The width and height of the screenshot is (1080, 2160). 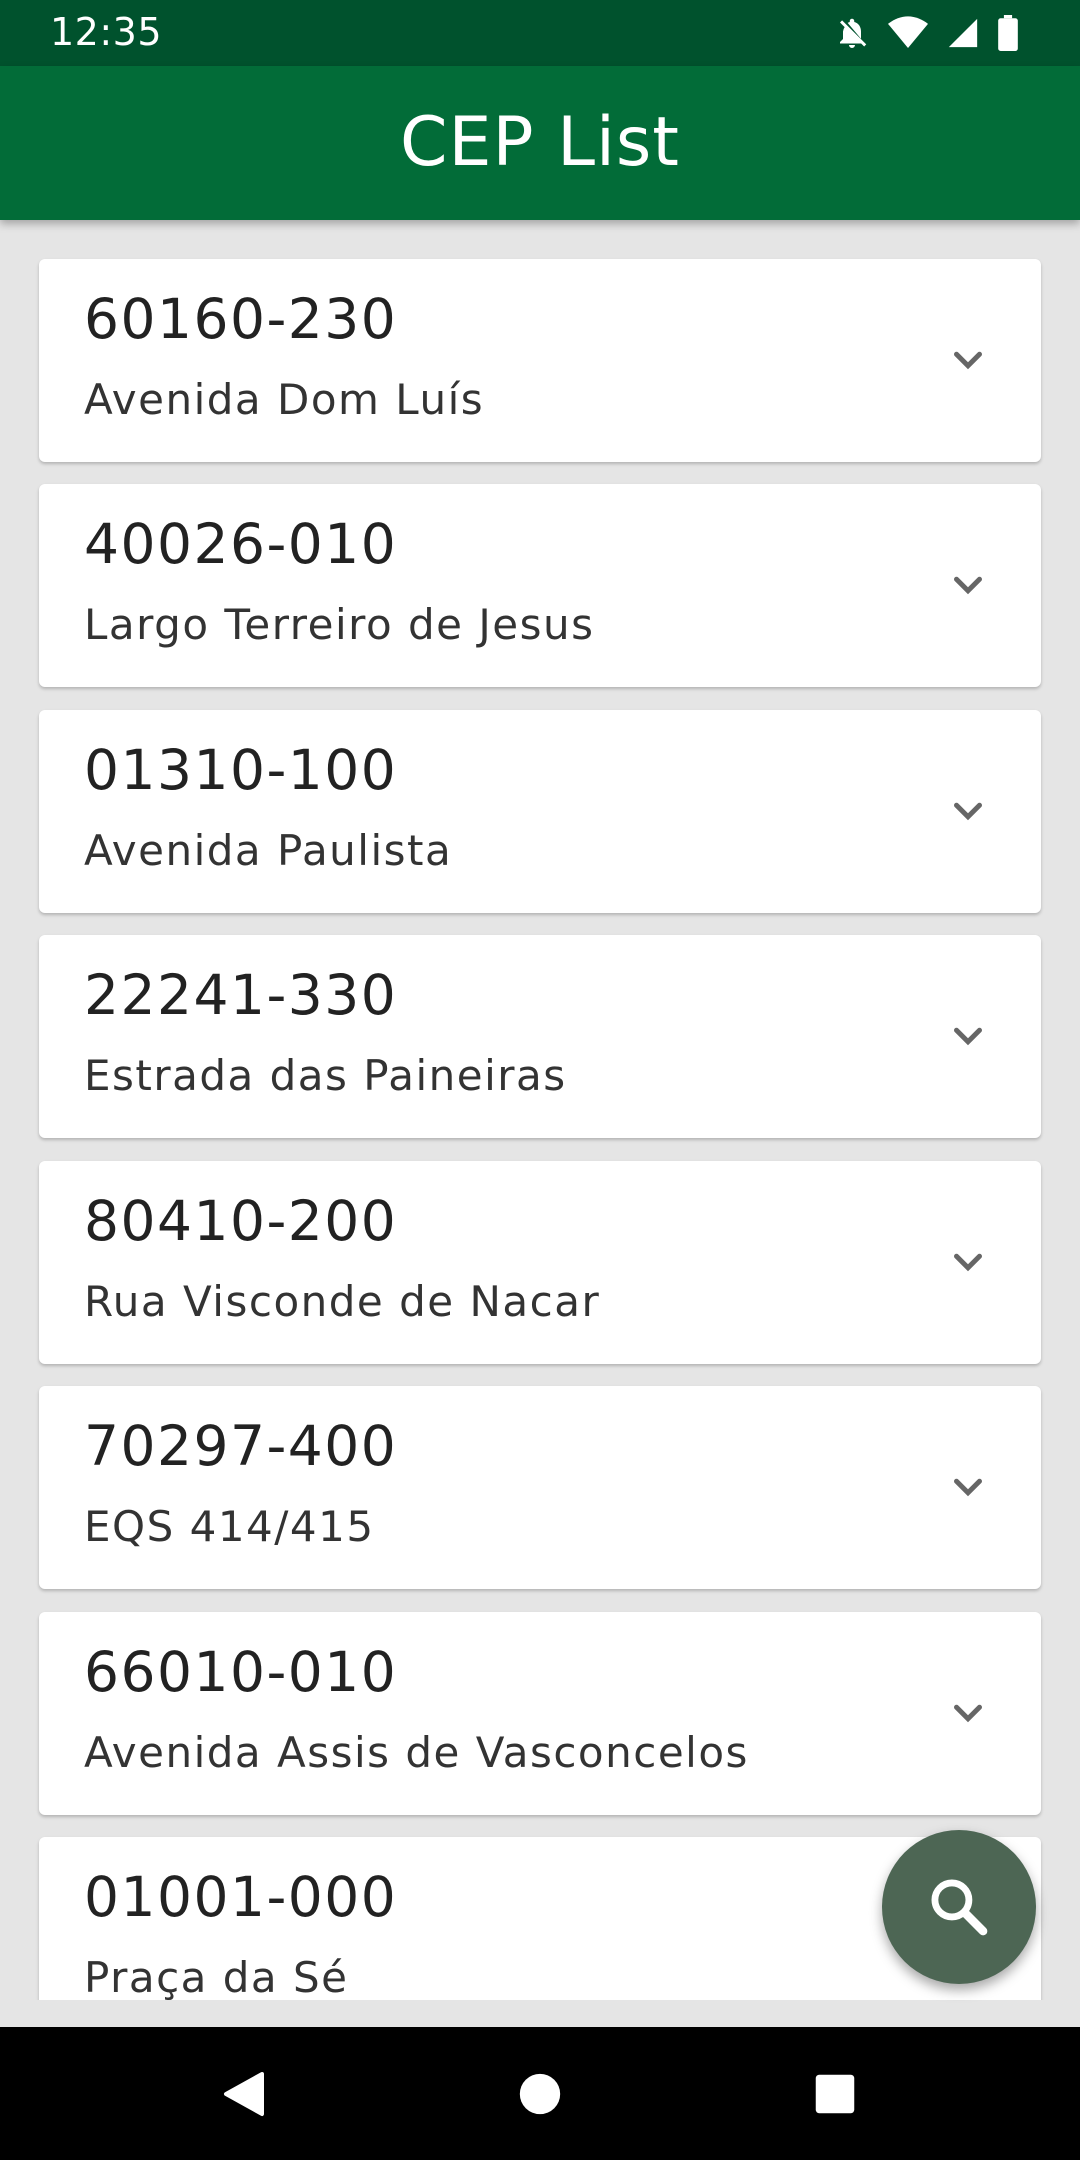 I want to click on street-name: Rua Visconde de Nacar, so click(x=342, y=1301).